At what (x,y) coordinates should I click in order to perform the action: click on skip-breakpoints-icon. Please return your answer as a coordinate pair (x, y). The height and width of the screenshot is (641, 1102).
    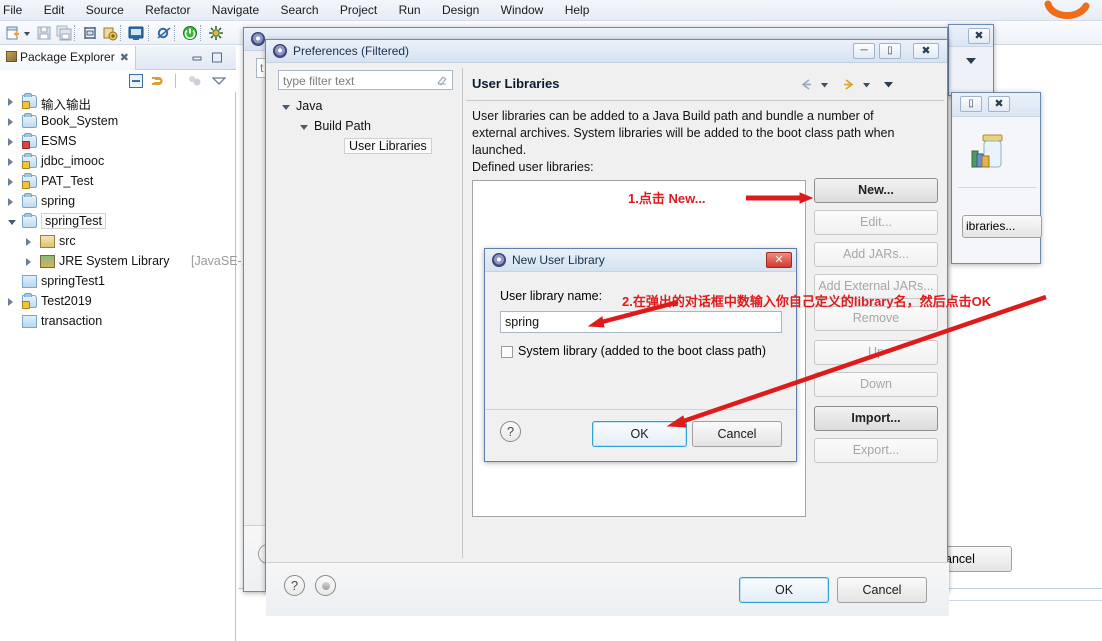
    Looking at the image, I should click on (164, 33).